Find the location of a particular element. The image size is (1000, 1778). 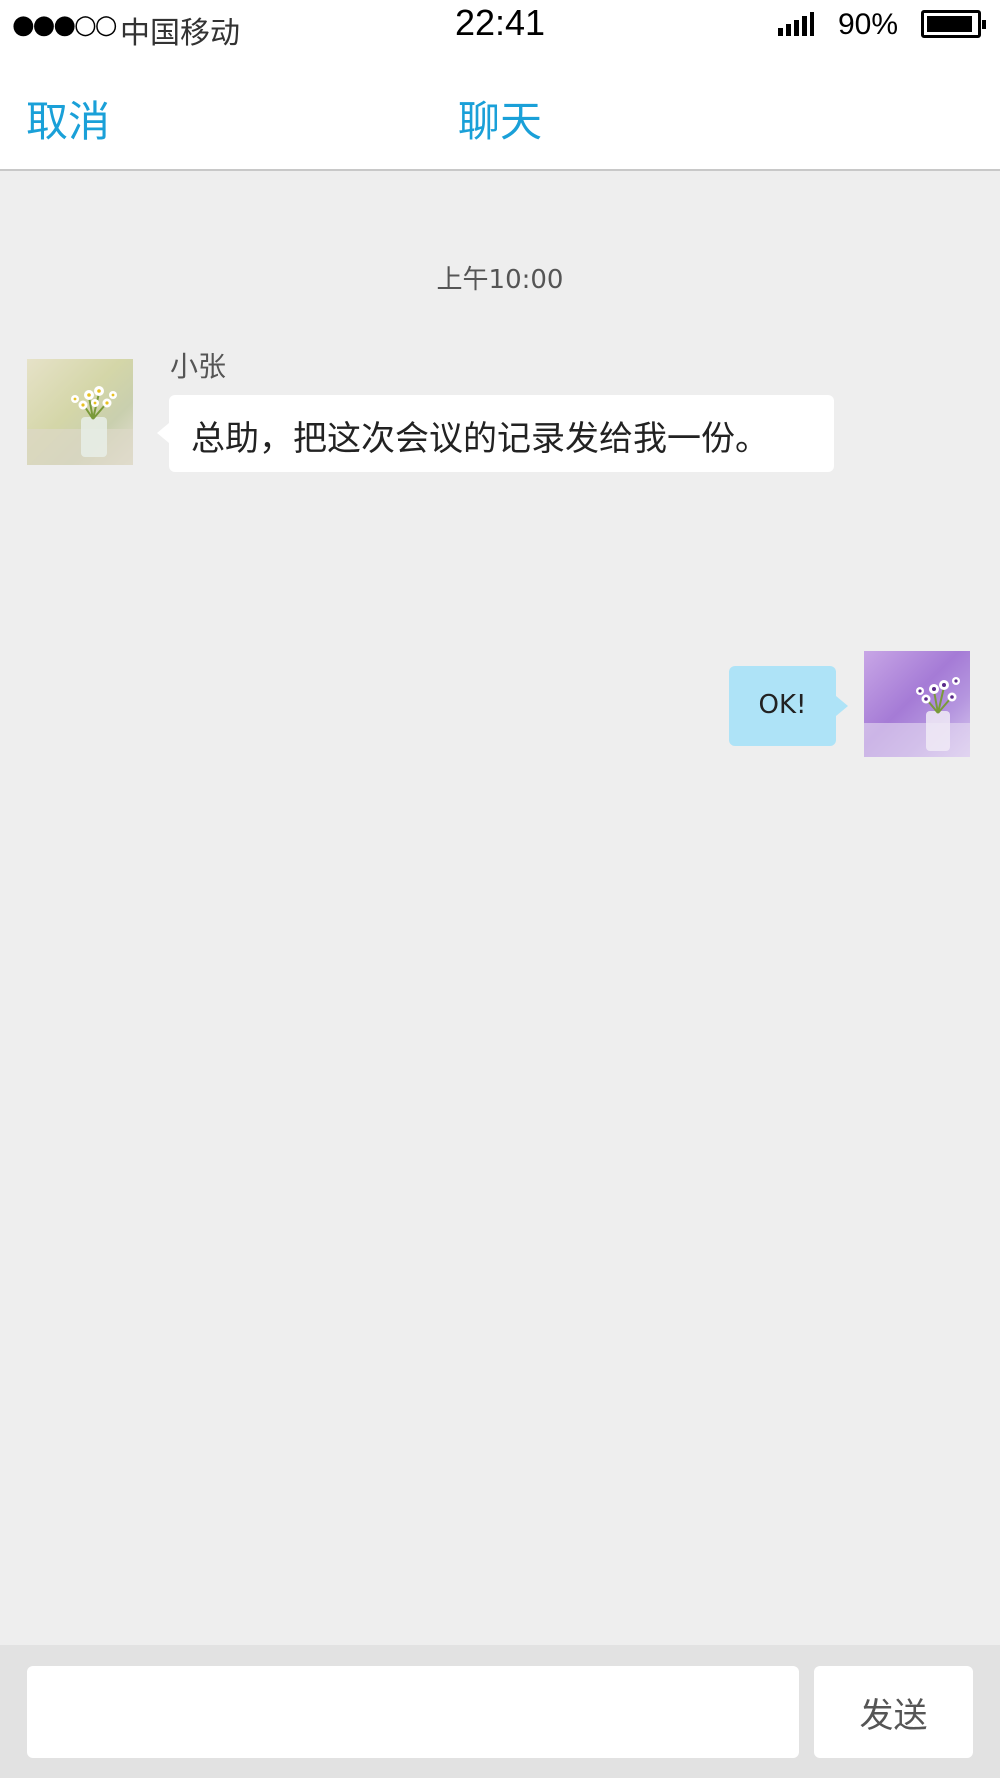

send-button: 发送 is located at coordinates (893, 1712).